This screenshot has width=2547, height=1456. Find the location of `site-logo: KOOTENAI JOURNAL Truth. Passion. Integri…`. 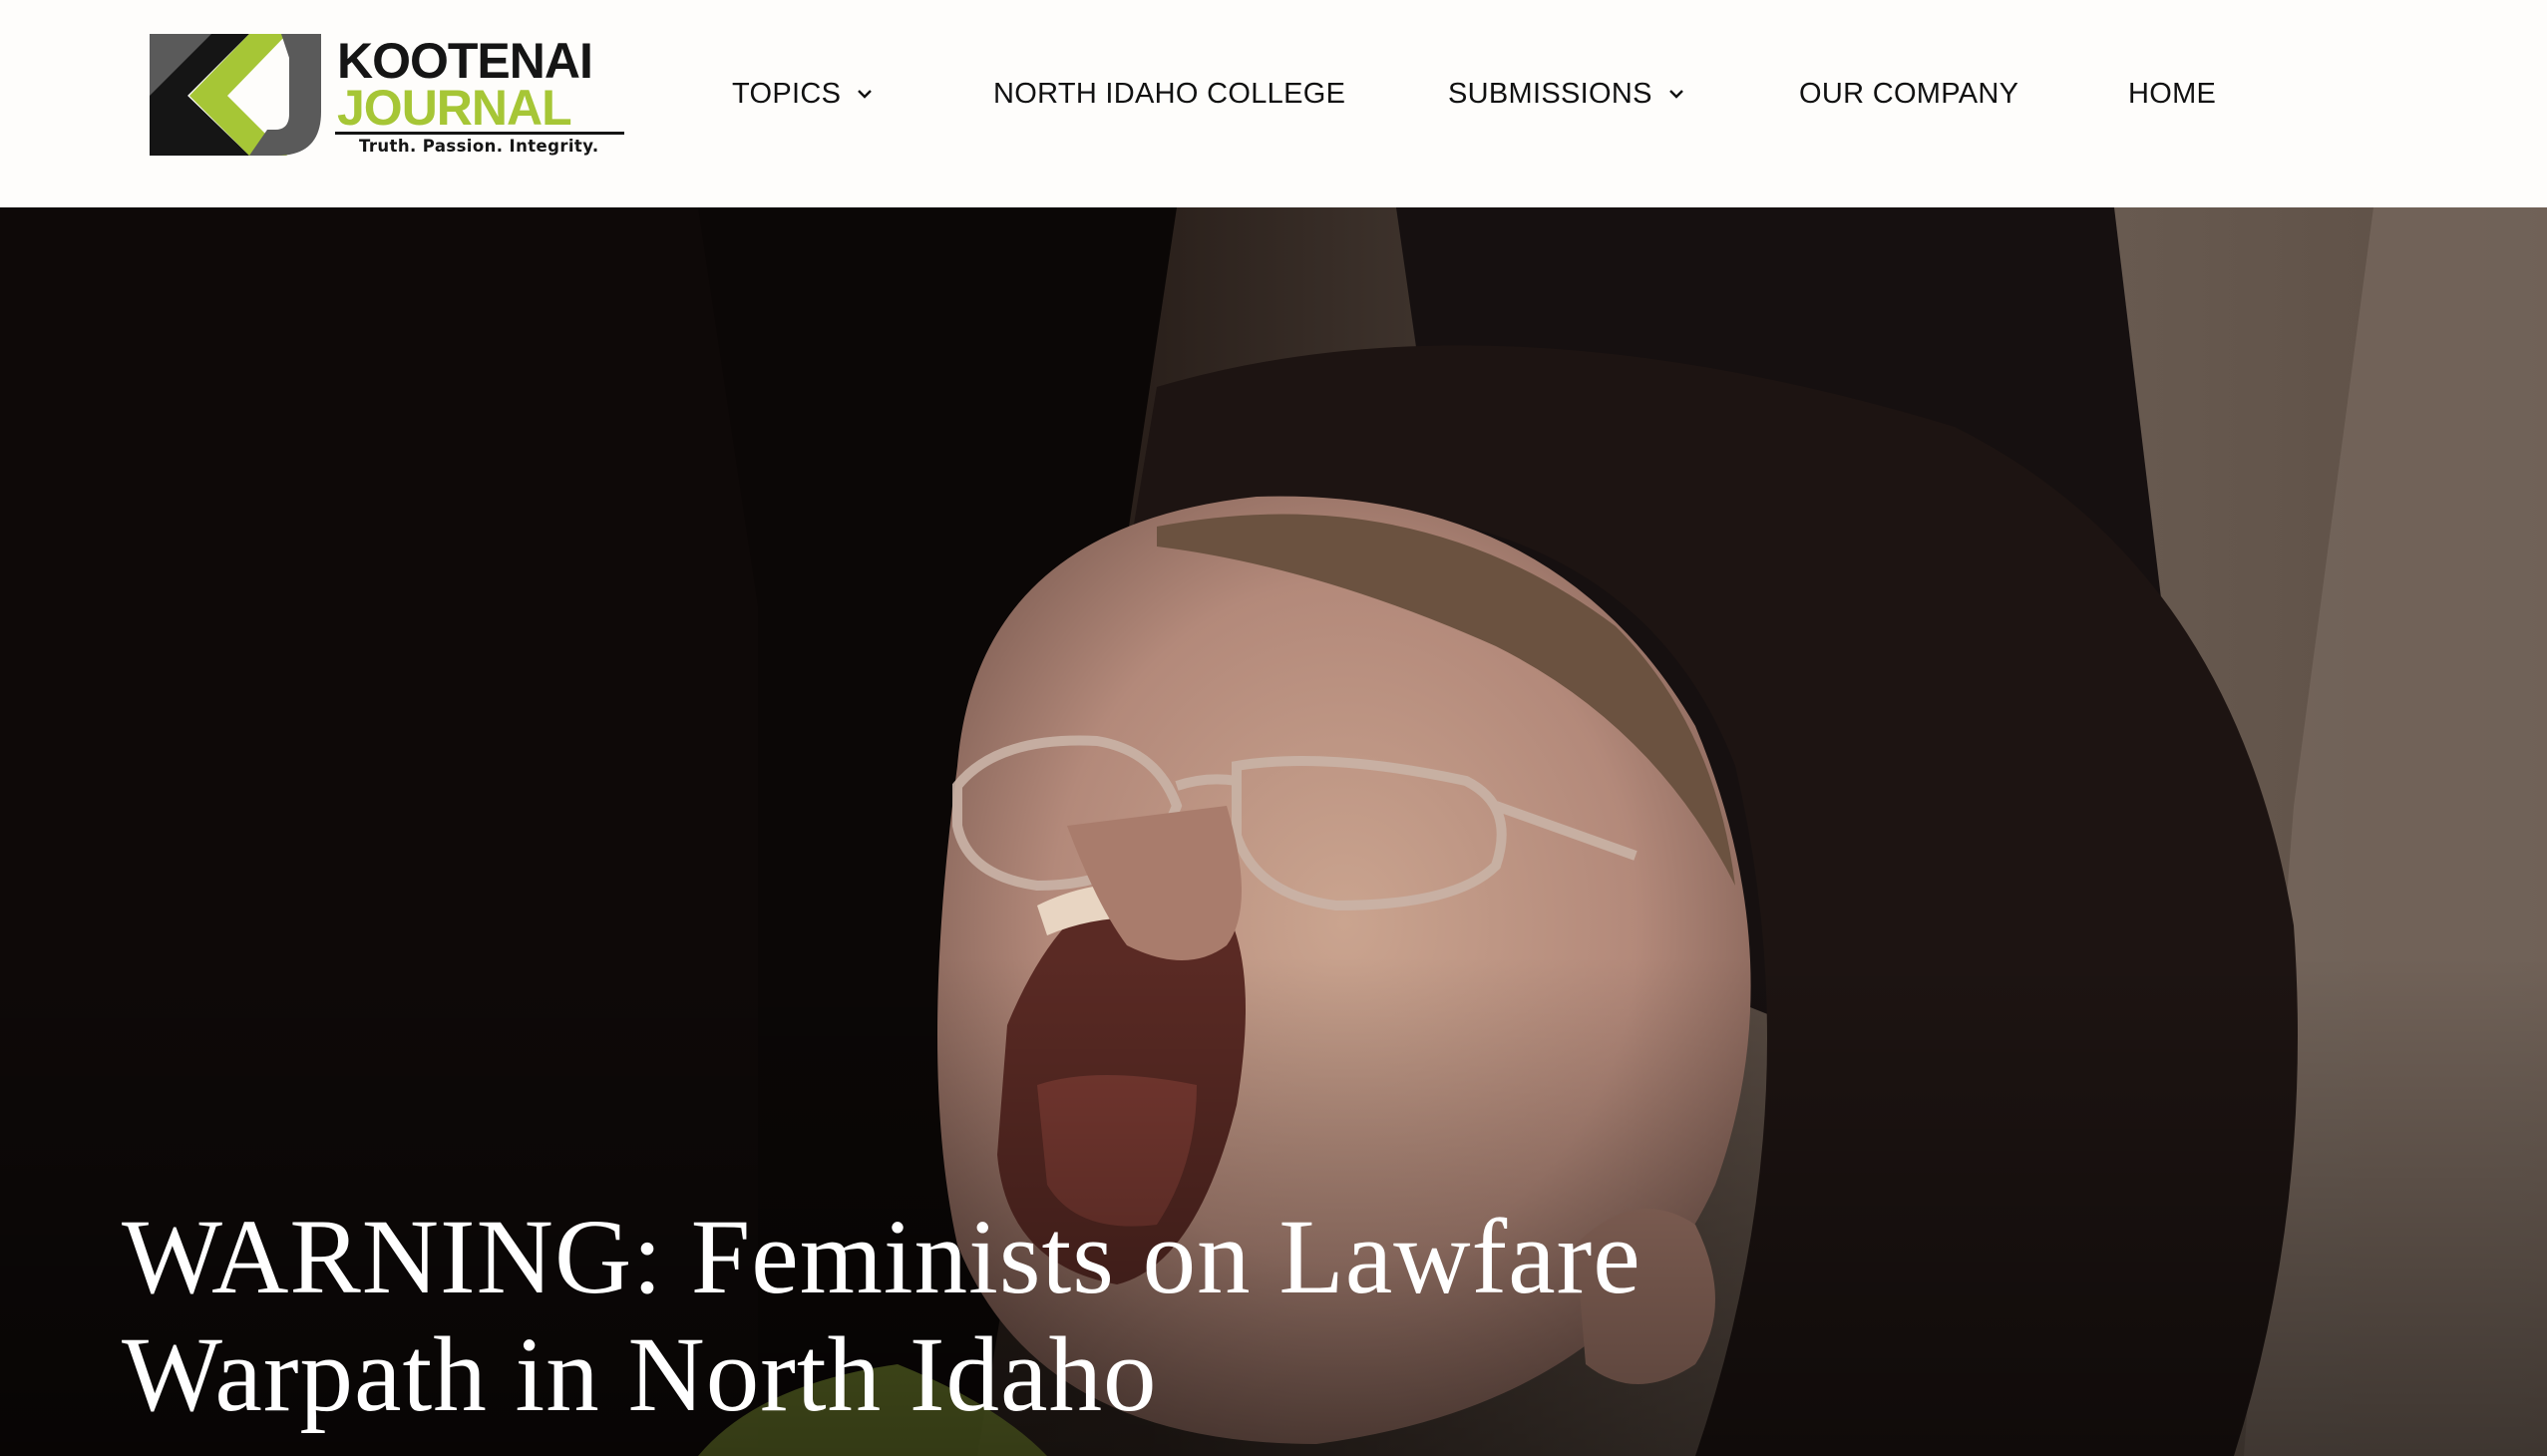

site-logo: KOOTENAI JOURNAL Truth. Passion. Integri… is located at coordinates (387, 97).